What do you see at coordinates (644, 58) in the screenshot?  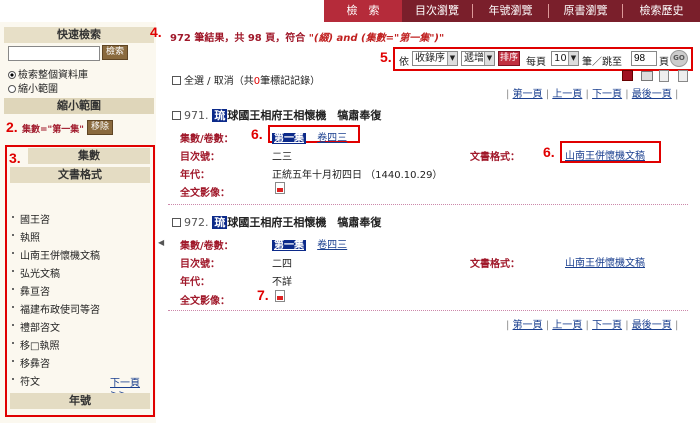 I see `jump-page-input` at bounding box center [644, 58].